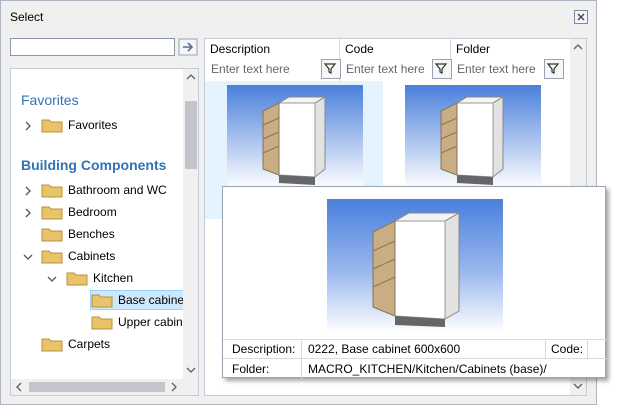  Describe the element at coordinates (91, 234) in the screenshot. I see `tree-item-benches: Benches` at that location.